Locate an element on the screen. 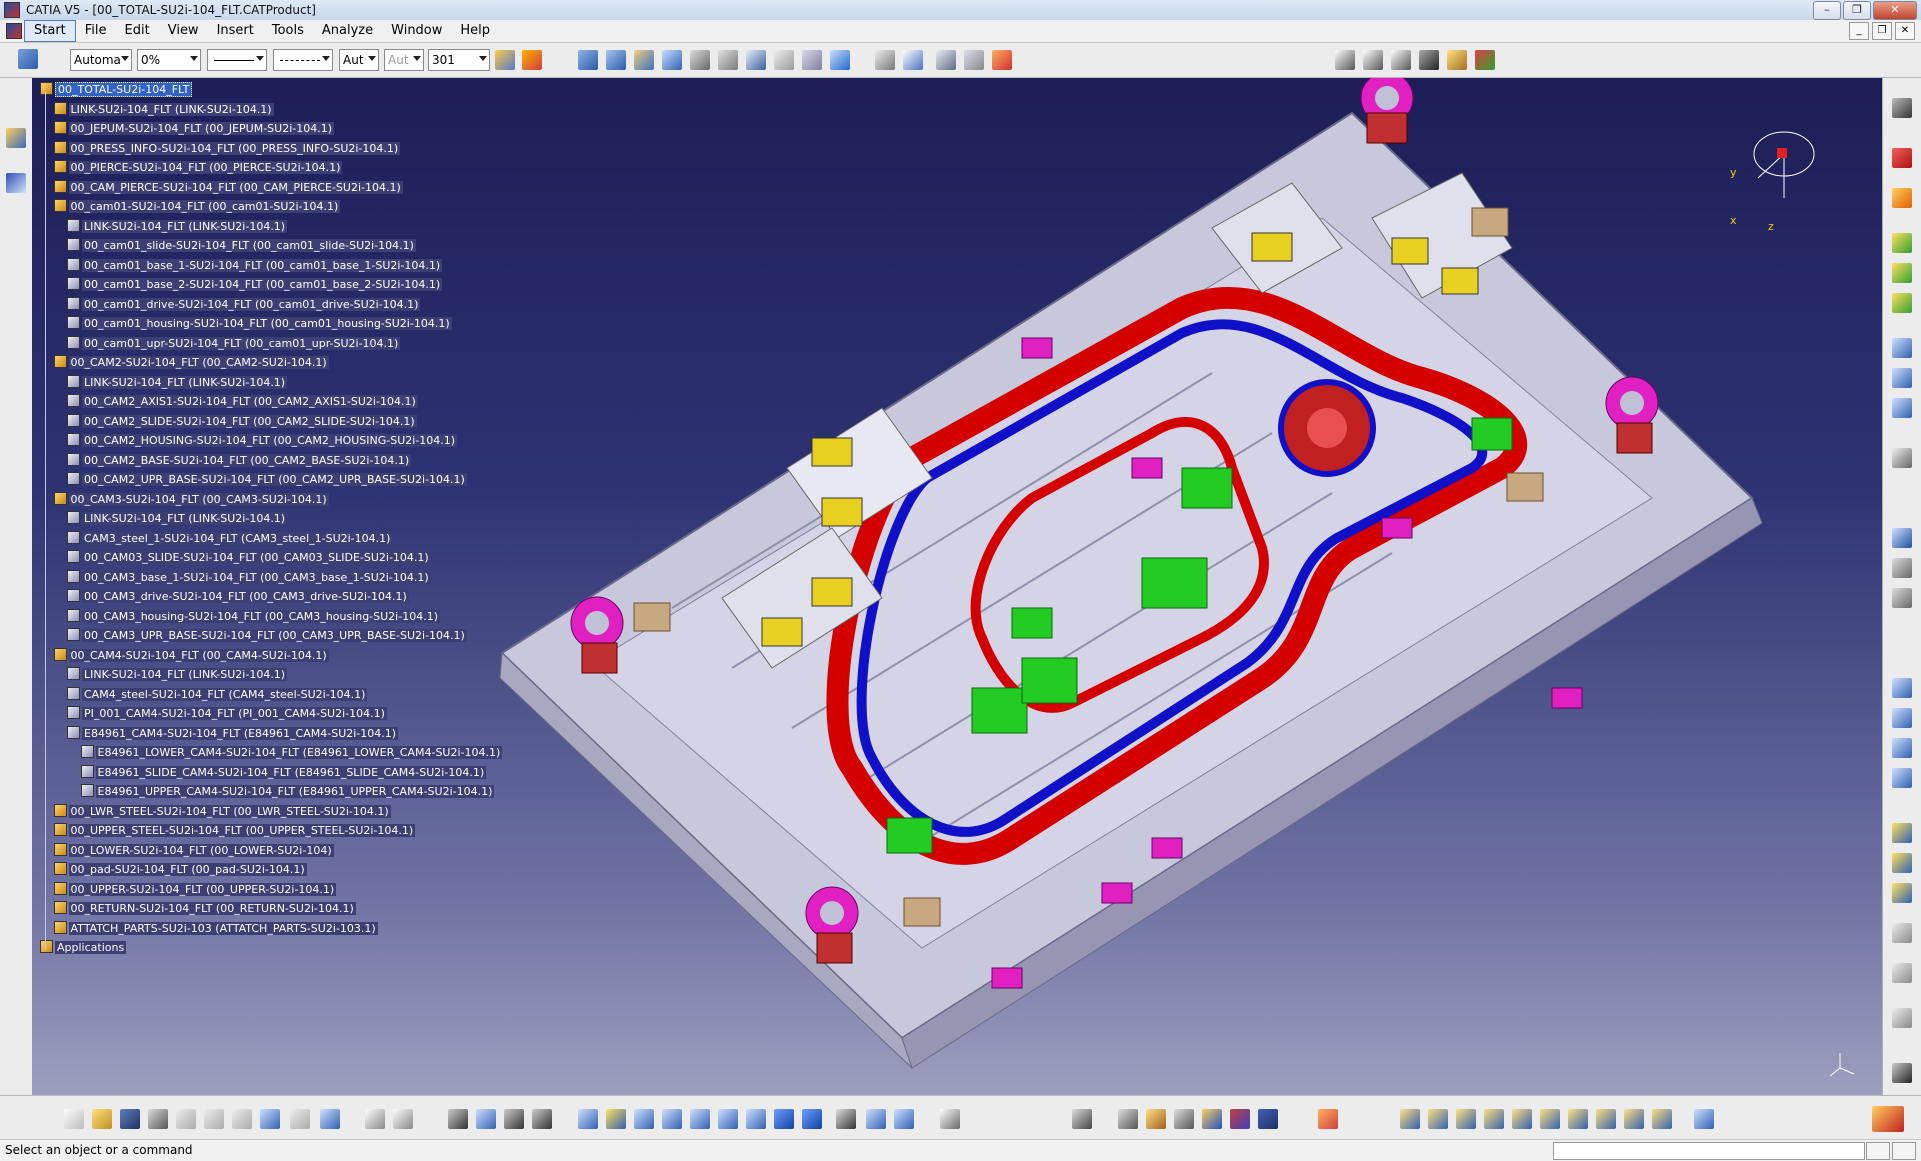 This screenshot has width=1921, height=1161. product-tool-icon is located at coordinates (1902, 243).